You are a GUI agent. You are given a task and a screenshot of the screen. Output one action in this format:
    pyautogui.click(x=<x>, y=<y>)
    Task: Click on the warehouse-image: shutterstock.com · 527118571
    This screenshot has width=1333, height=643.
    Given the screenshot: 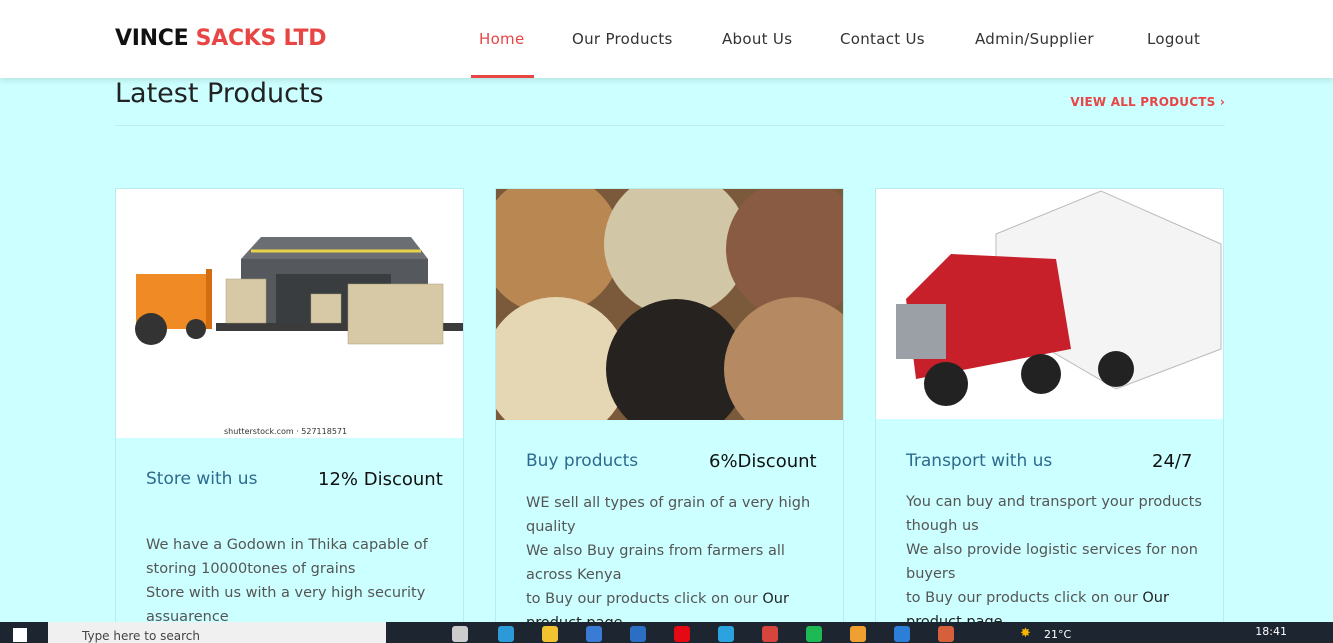 What is the action you would take?
    pyautogui.click(x=289, y=313)
    